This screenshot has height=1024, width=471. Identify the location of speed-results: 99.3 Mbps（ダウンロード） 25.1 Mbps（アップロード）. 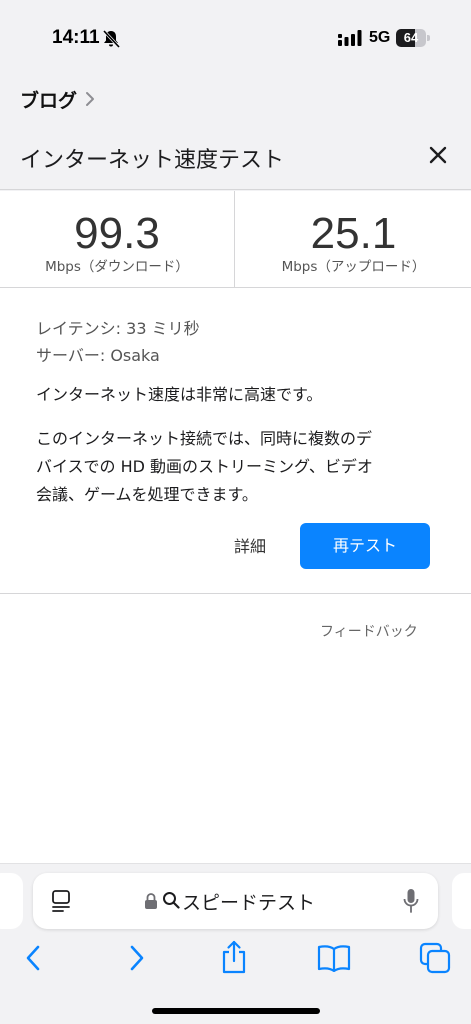
(235, 239).